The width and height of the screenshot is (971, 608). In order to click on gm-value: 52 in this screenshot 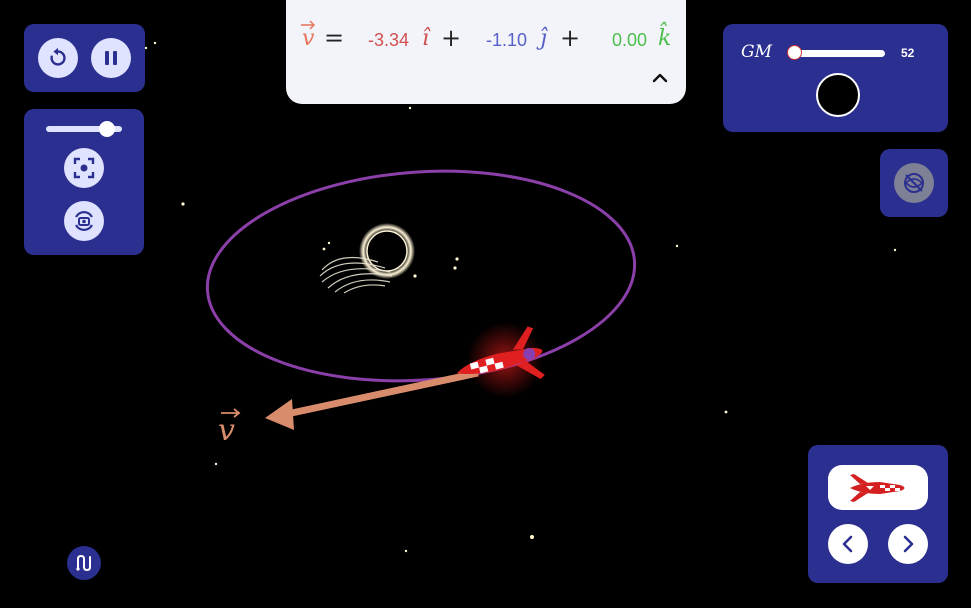, I will do `click(908, 53)`.